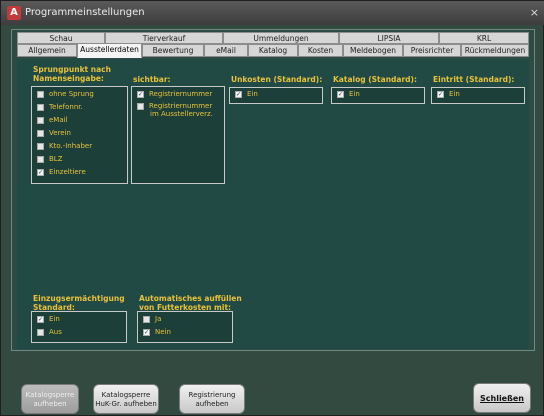  What do you see at coordinates (109, 50) in the screenshot?
I see `tab-ausstellerdaten: Ausstellerdaten` at bounding box center [109, 50].